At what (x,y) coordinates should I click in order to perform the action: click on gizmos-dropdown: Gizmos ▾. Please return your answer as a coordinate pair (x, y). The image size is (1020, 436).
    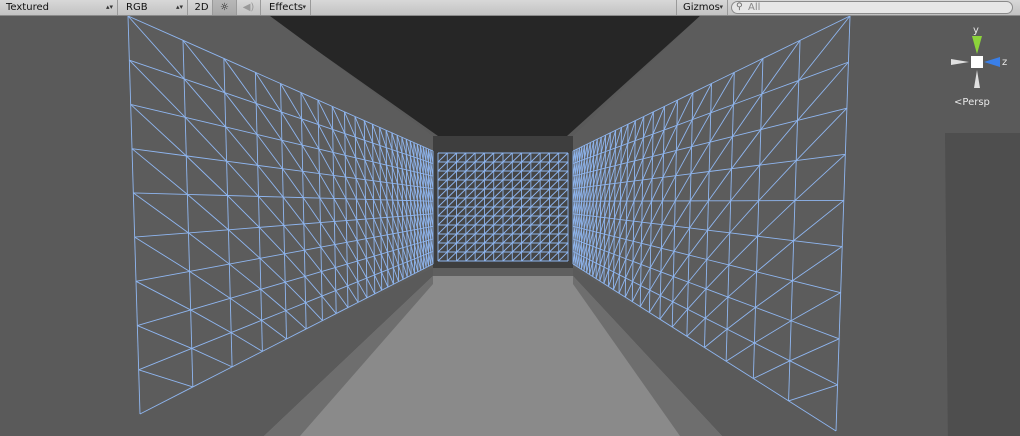
    Looking at the image, I should click on (702, 7).